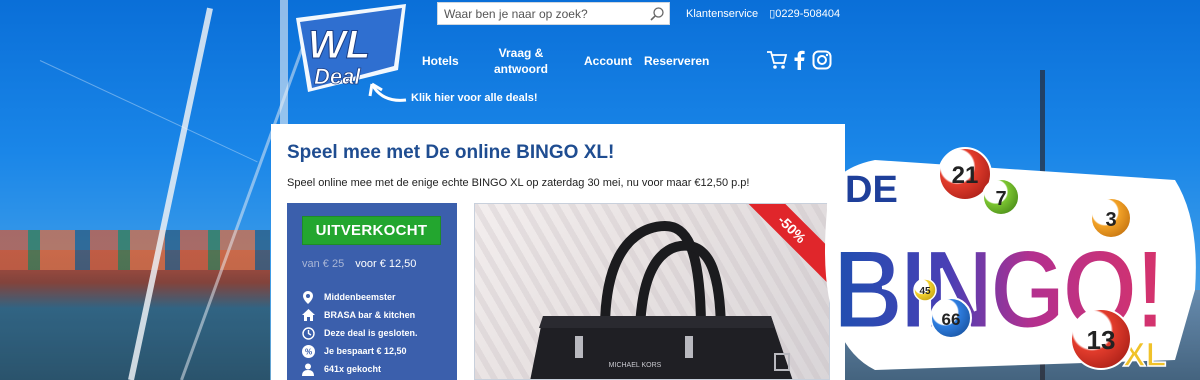 The width and height of the screenshot is (1200, 380). Describe the element at coordinates (652, 291) in the screenshot. I see `product-photo: MICHAEL KORS -50%` at that location.